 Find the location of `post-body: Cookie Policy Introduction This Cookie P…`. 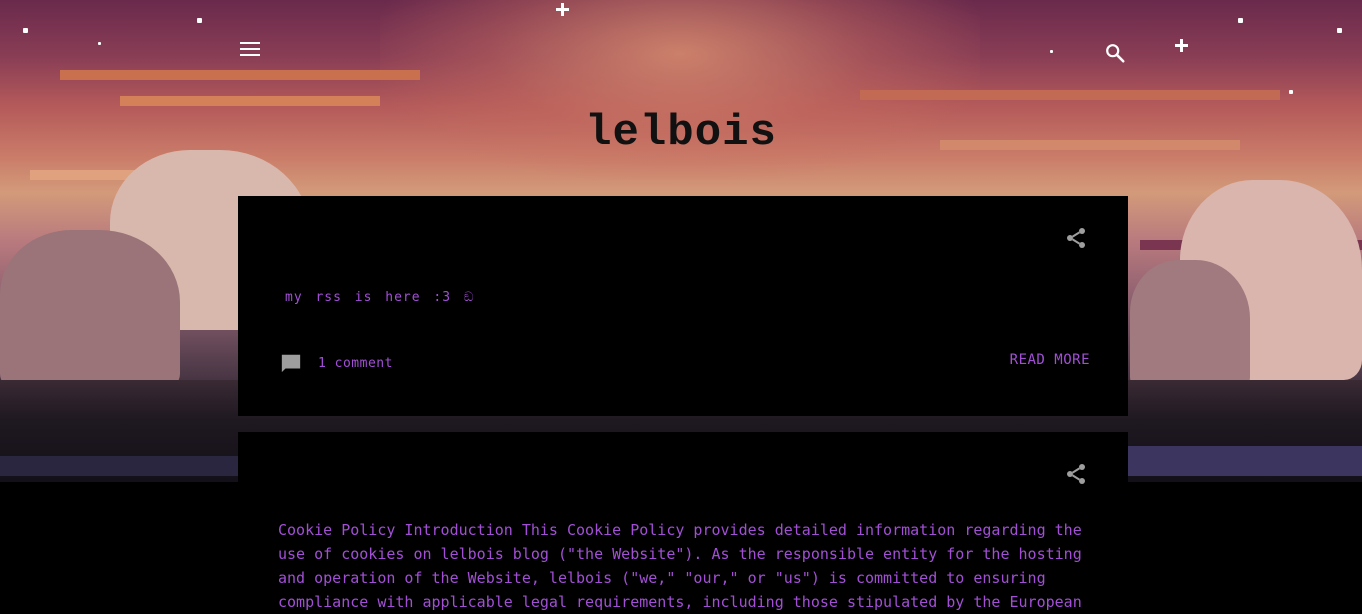

post-body: Cookie Policy Introduction This Cookie P… is located at coordinates (680, 566).